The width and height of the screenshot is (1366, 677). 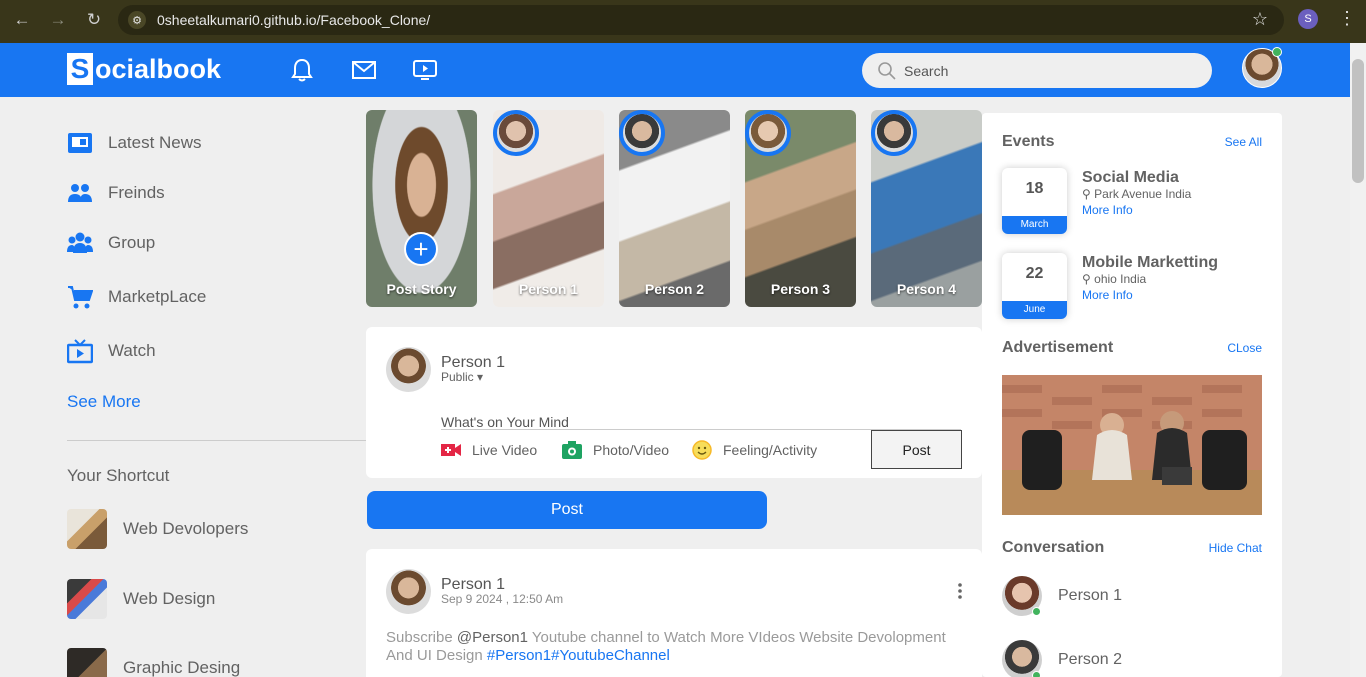 What do you see at coordinates (567, 510) in the screenshot?
I see `post-submit-button: Post` at bounding box center [567, 510].